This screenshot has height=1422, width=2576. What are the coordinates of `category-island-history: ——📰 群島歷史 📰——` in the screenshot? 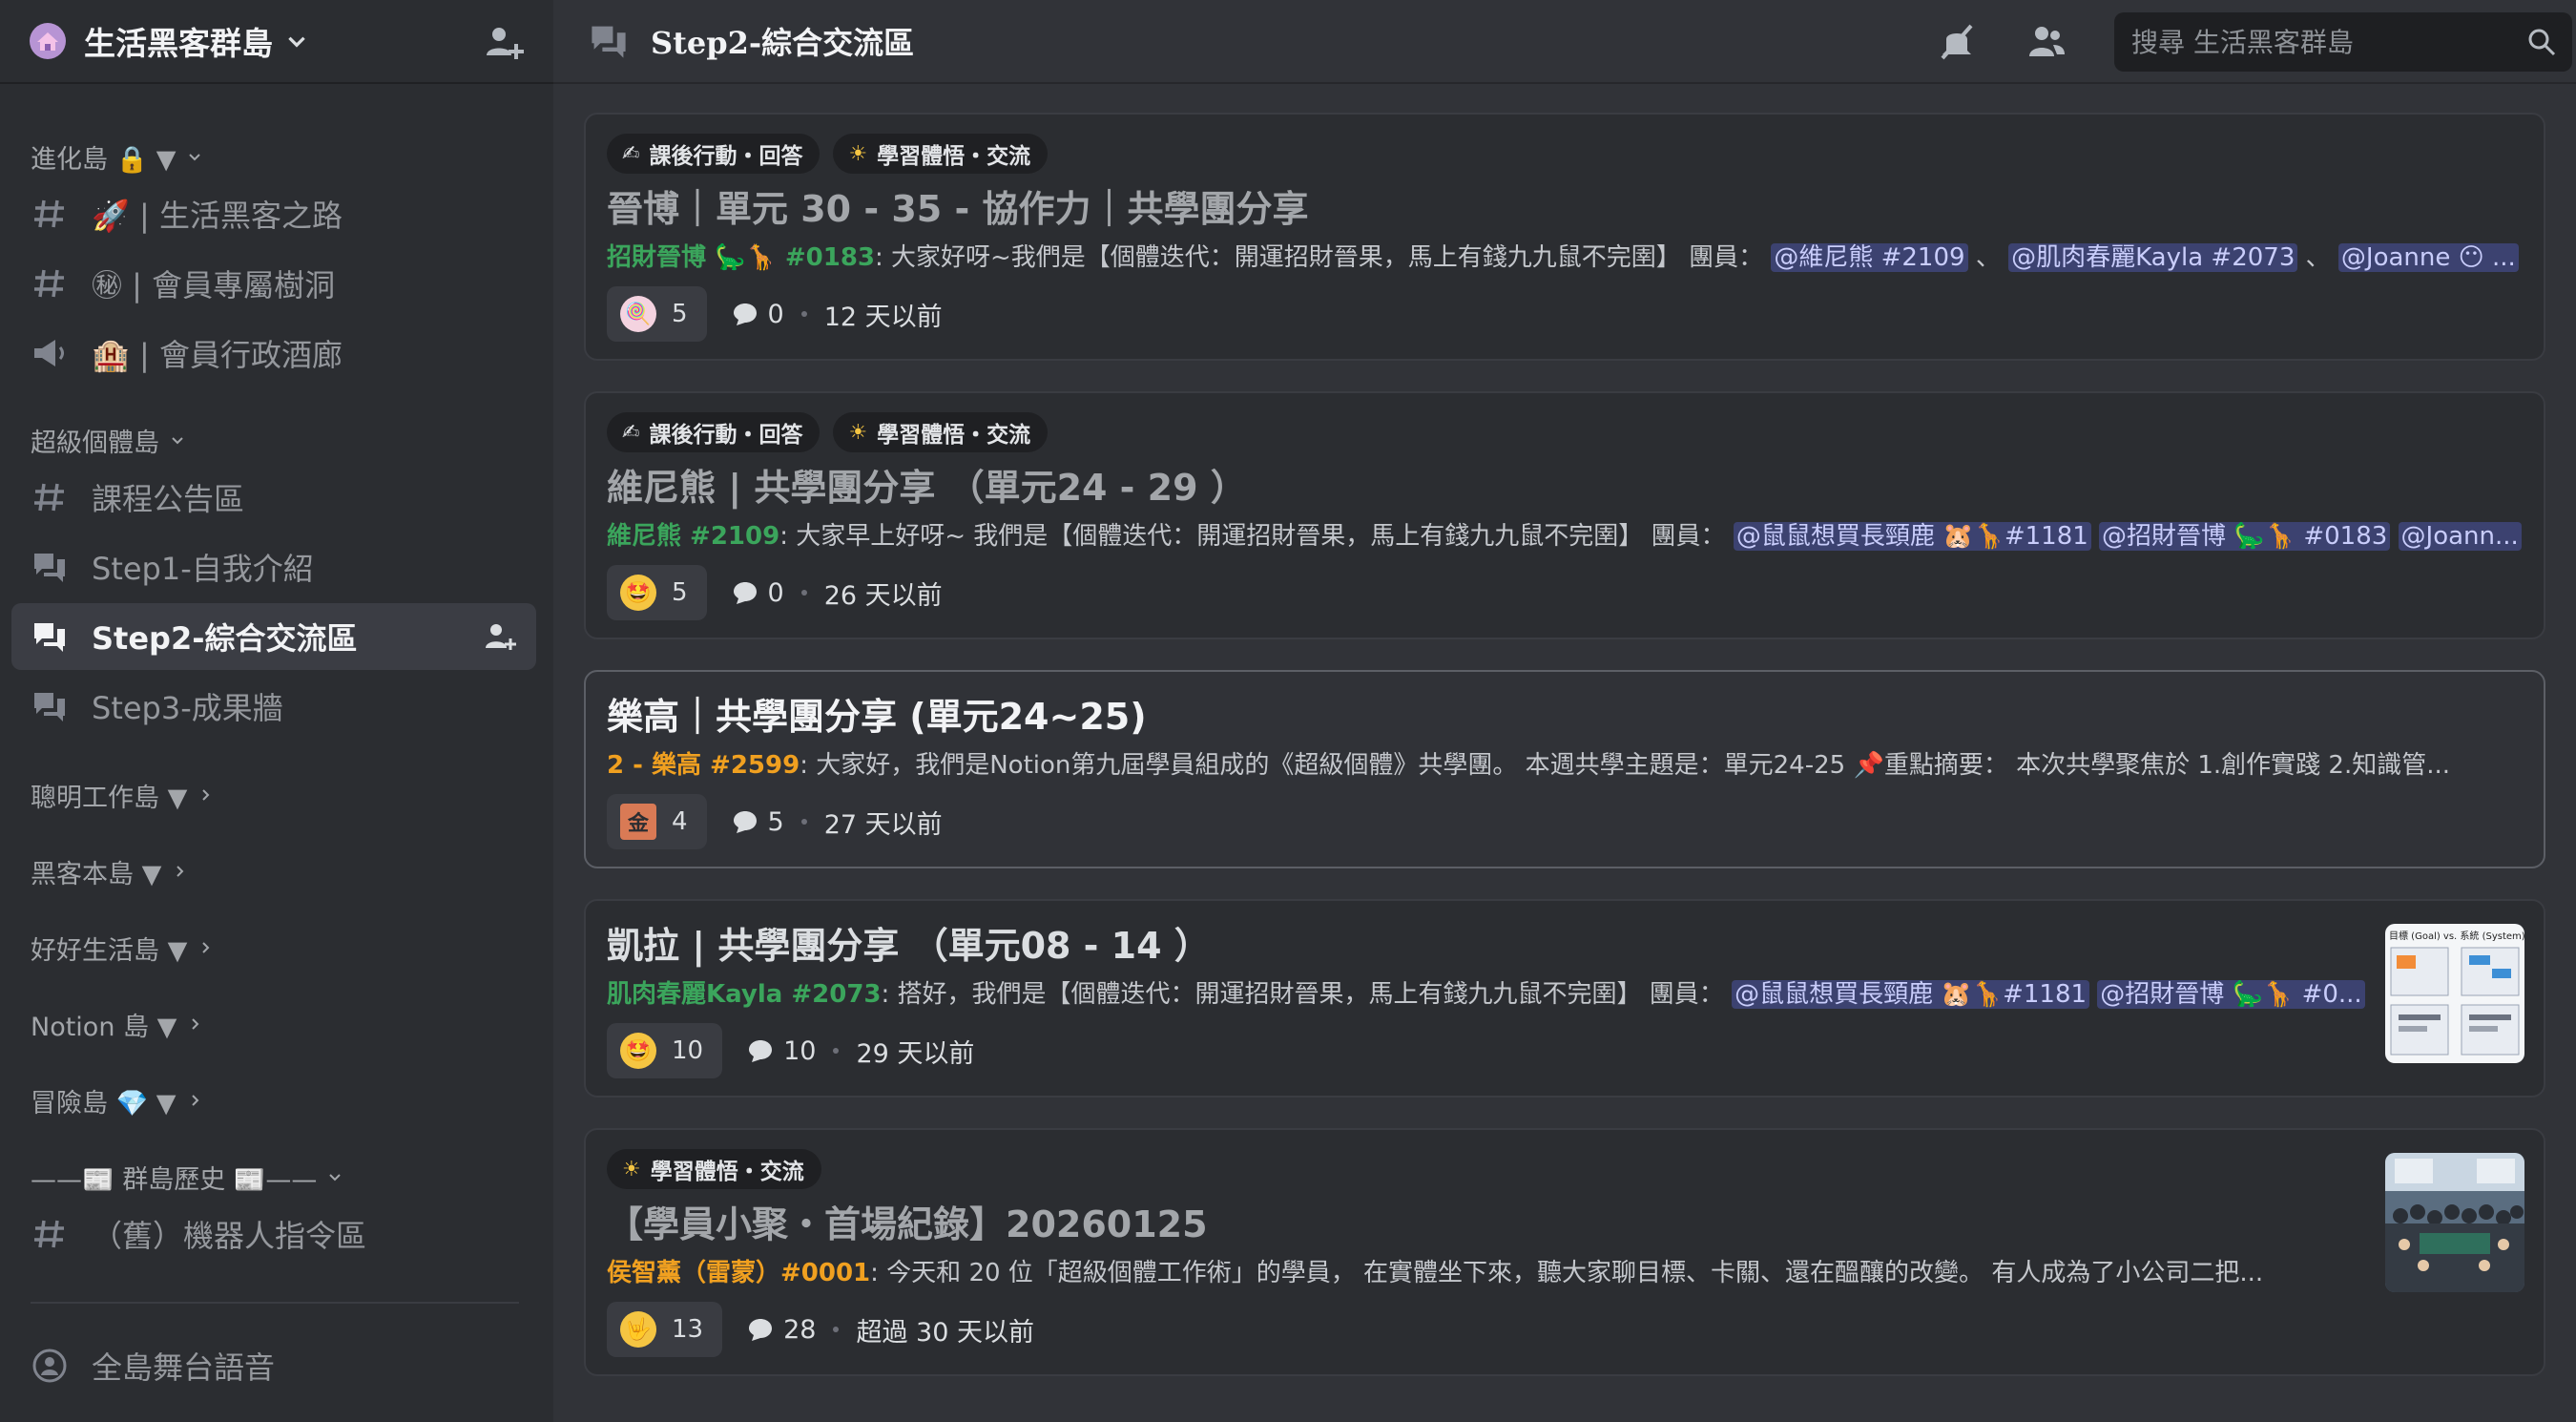 It's located at (276, 1177).